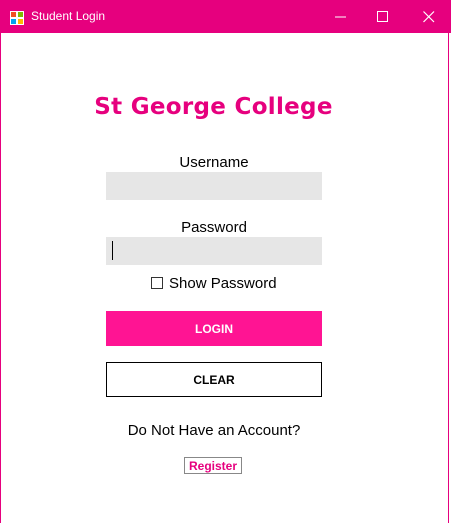  I want to click on college-heading: St George College, so click(213, 107).